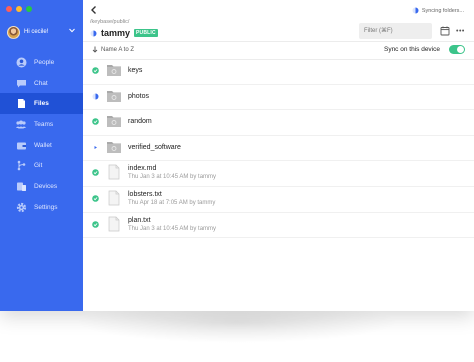 The image size is (474, 362). Describe the element at coordinates (154, 147) in the screenshot. I see `file-name: verified_software` at that location.